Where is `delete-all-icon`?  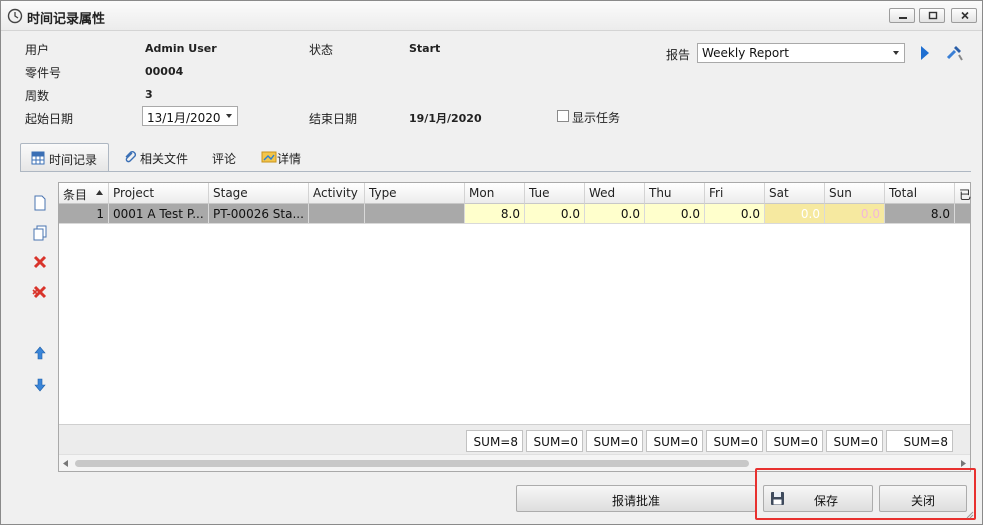
delete-all-icon is located at coordinates (40, 292).